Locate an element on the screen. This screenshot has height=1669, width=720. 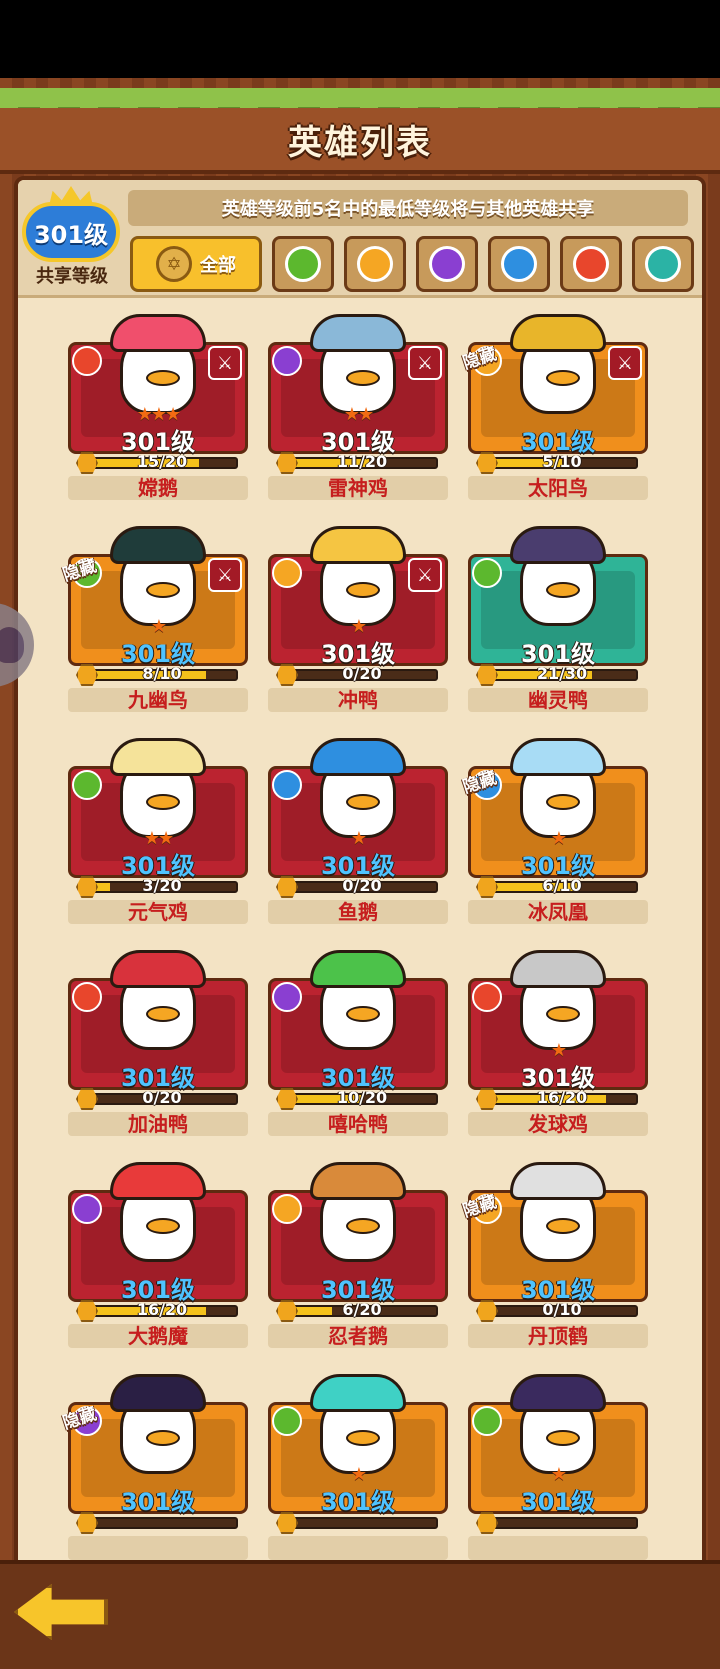
shared-level-badge: 301级 共享等级 is located at coordinates (75, 240).